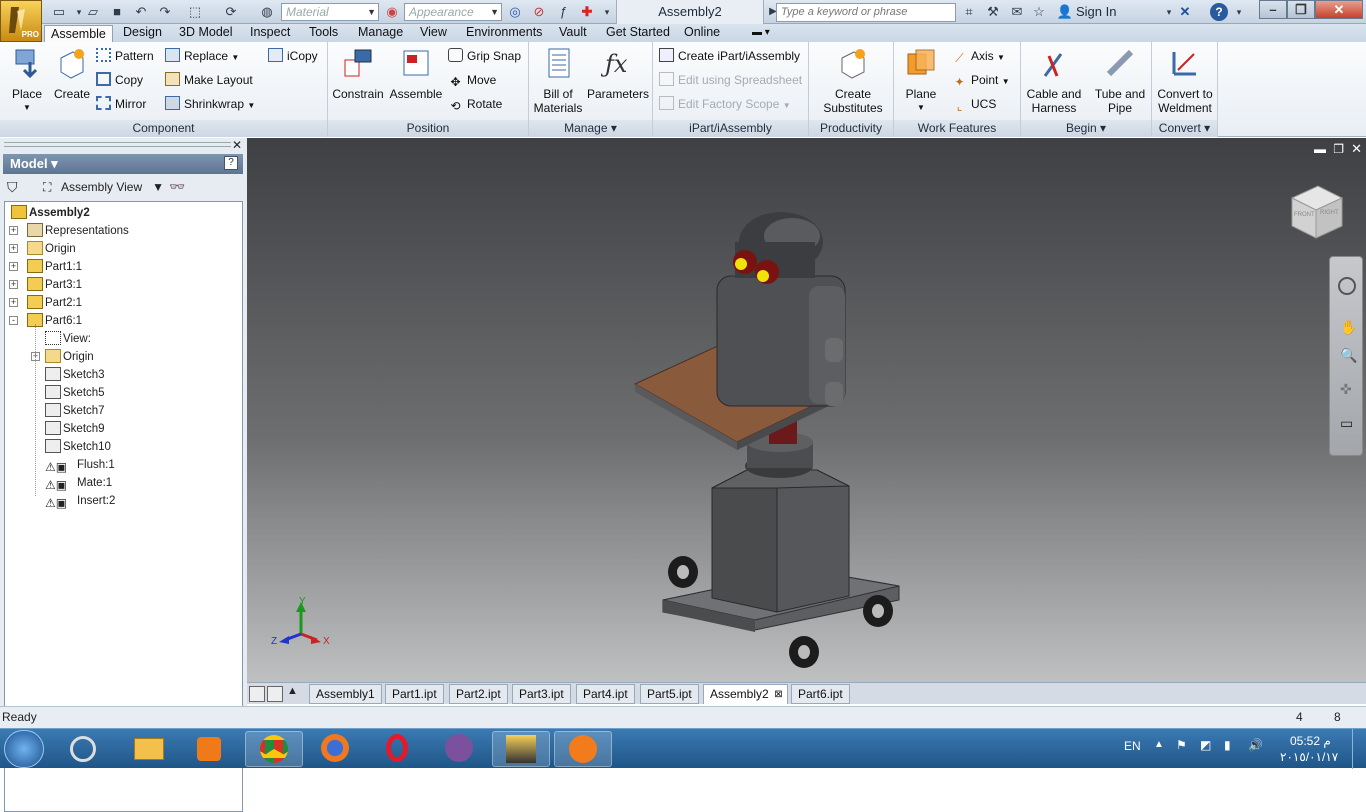 The width and height of the screenshot is (1366, 812). Describe the element at coordinates (1096, 11) in the screenshot. I see `sign-in-link: Sign In` at that location.